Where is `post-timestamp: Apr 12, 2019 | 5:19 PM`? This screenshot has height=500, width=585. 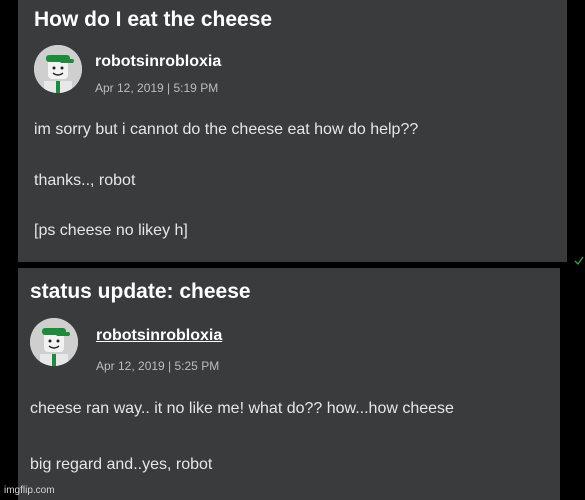
post-timestamp: Apr 12, 2019 | 5:19 PM is located at coordinates (157, 88).